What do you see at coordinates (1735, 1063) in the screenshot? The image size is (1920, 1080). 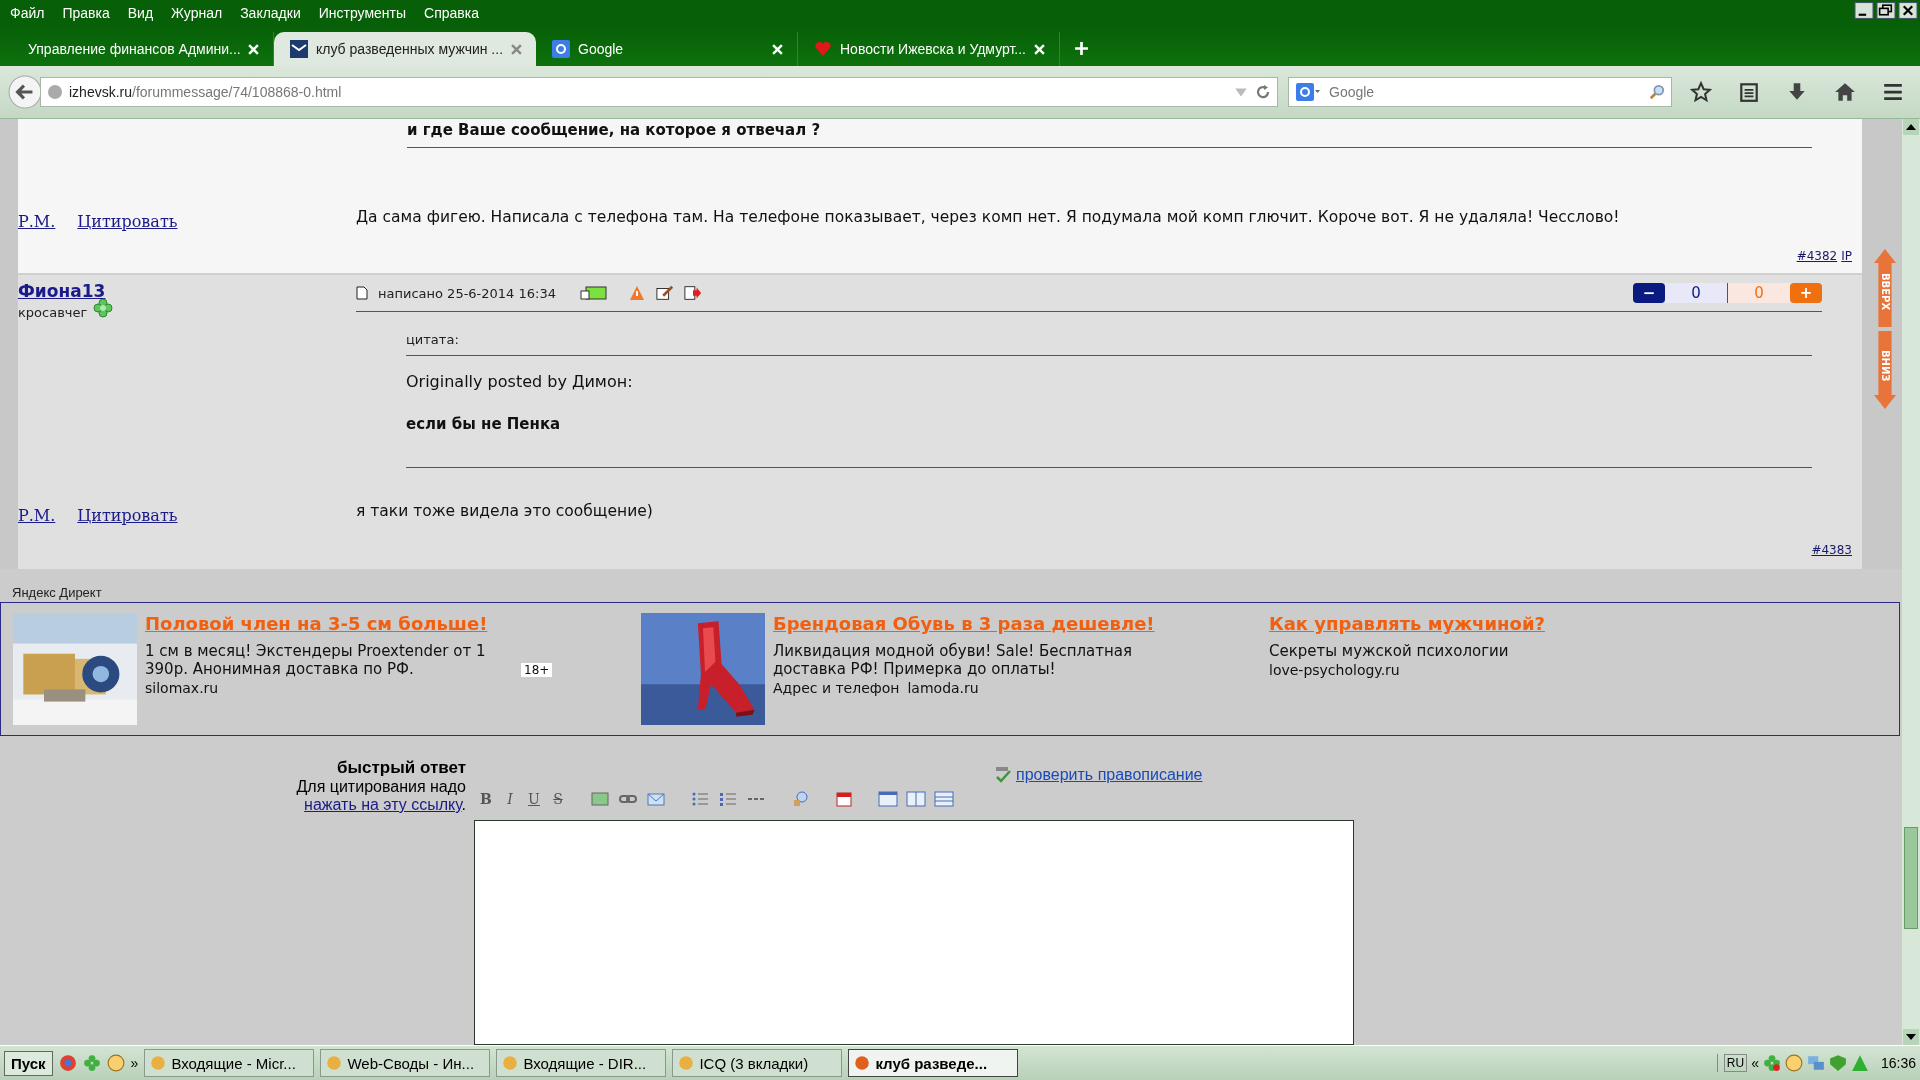 I see `language-indicator: RU` at bounding box center [1735, 1063].